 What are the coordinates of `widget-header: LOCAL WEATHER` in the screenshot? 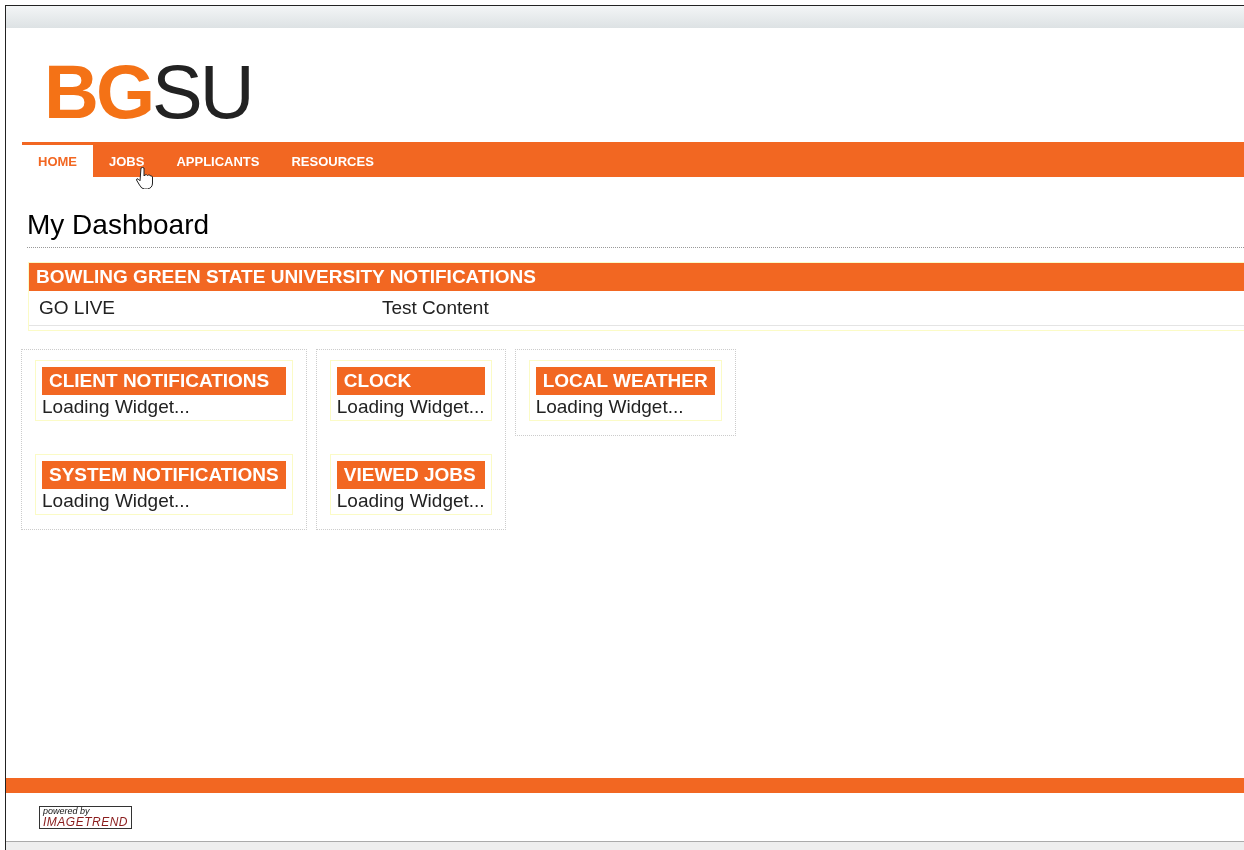 It's located at (625, 381).